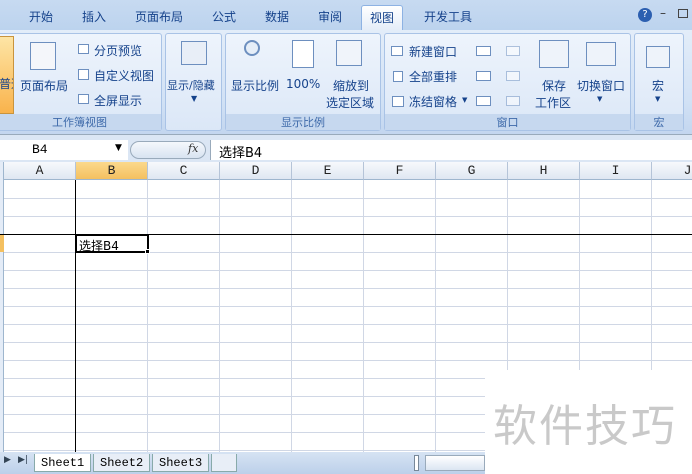 The height and width of the screenshot is (474, 692). I want to click on normal-view-button: 普通, so click(7, 75).